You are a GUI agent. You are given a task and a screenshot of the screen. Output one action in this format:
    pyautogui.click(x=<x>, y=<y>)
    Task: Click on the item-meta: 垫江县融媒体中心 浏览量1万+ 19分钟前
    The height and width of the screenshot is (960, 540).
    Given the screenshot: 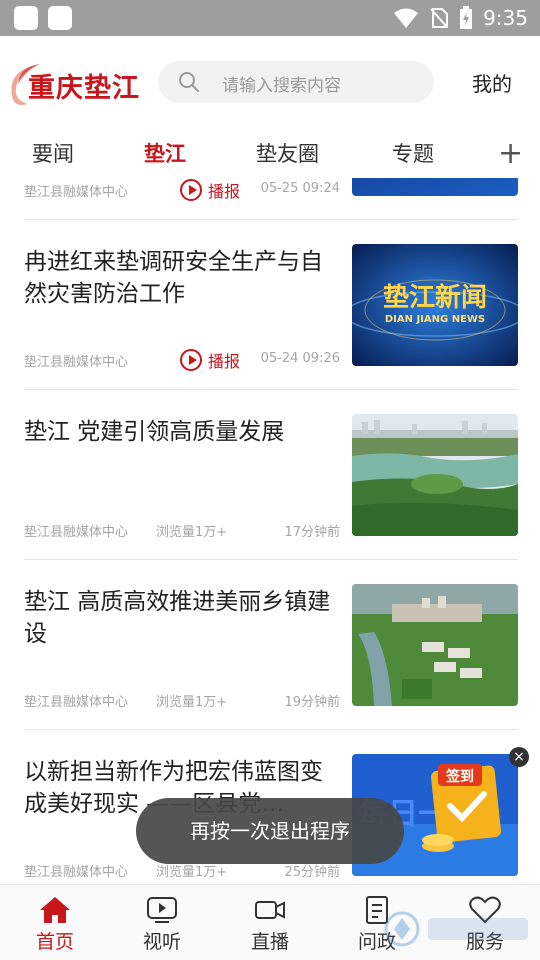 What is the action you would take?
    pyautogui.click(x=182, y=700)
    